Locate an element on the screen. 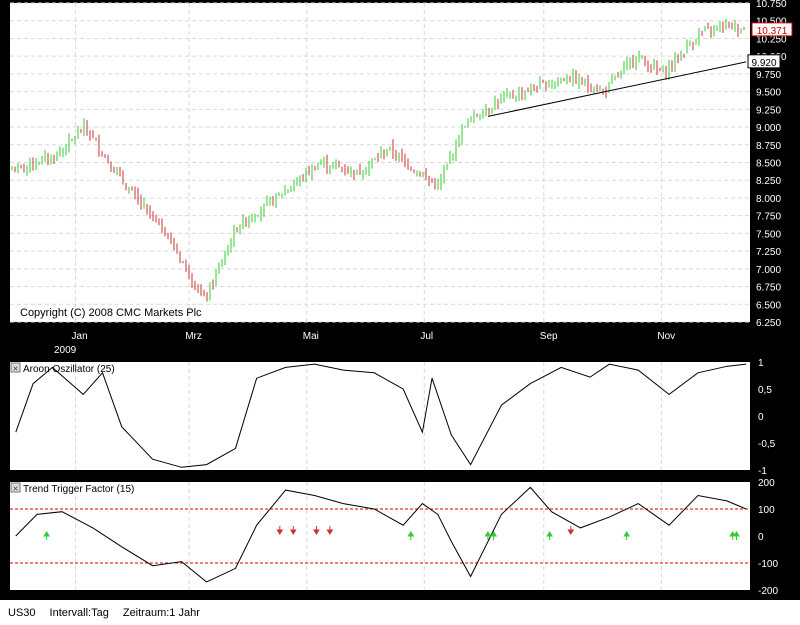 This screenshot has height=625, width=800. ttf-y-tick-label: -200 is located at coordinates (768, 591).